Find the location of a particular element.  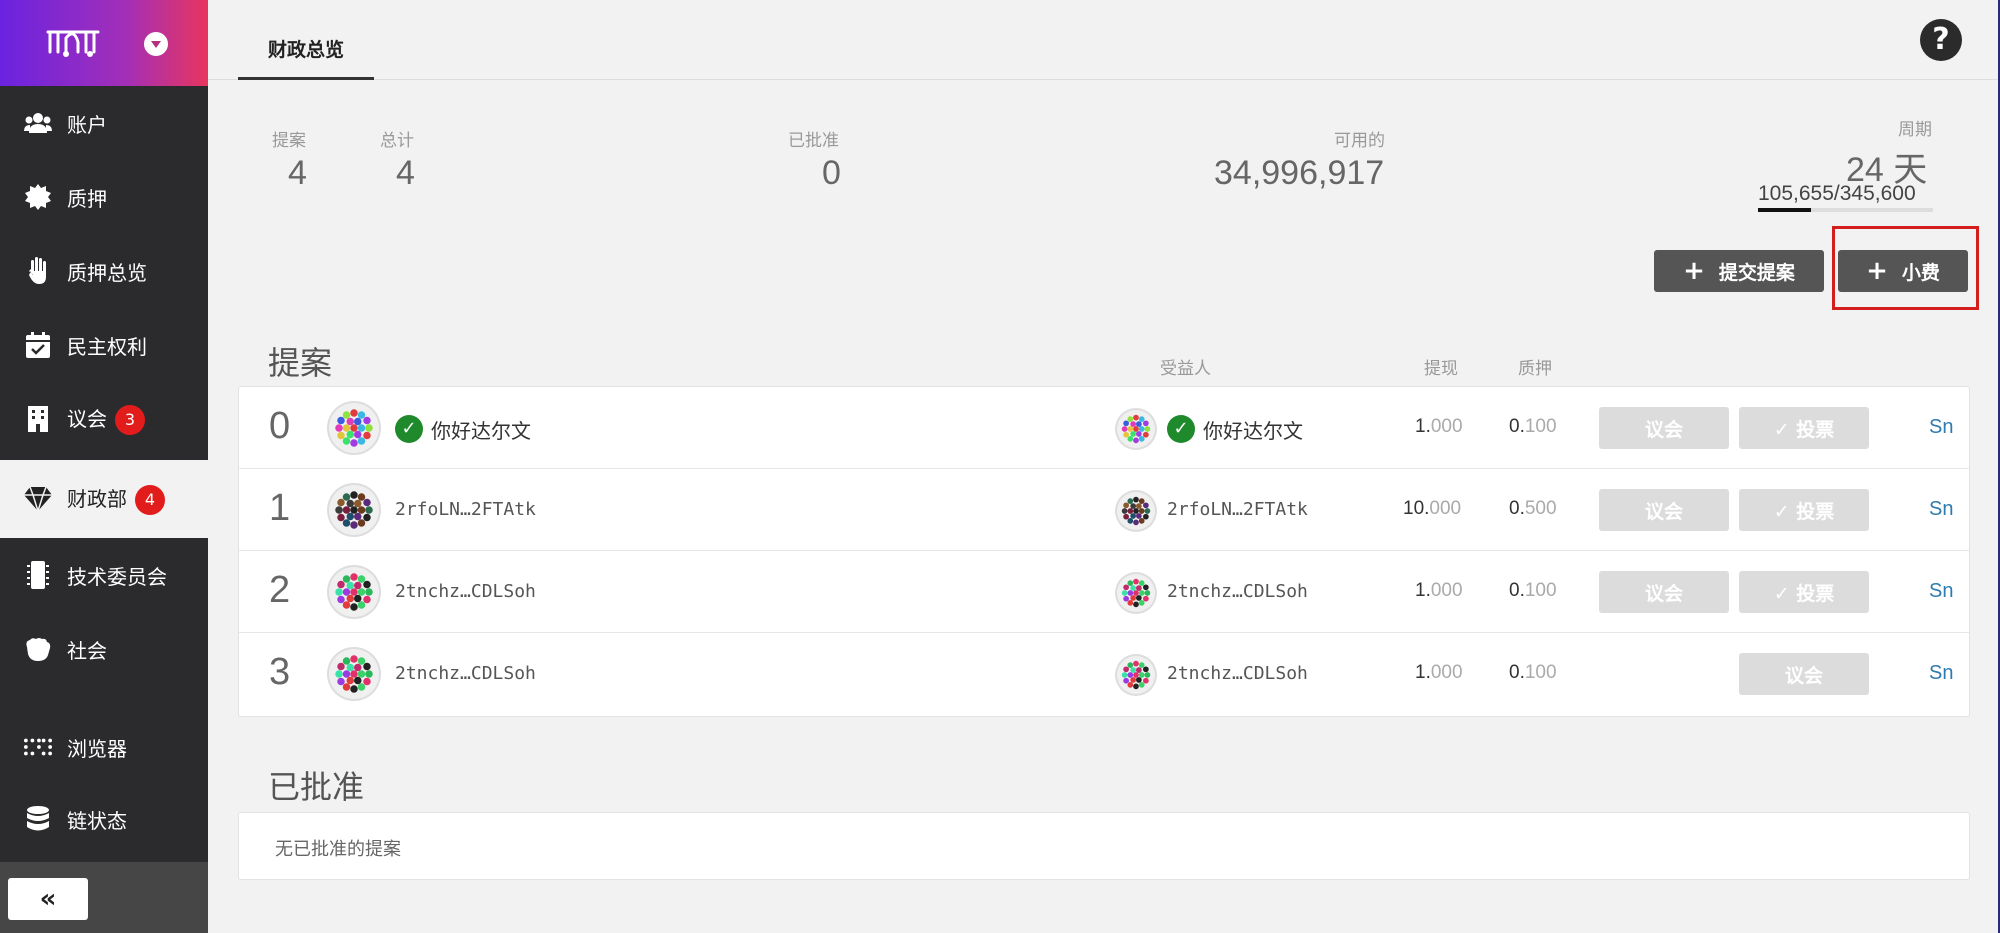

sidebar-item-accounts: 账户 is located at coordinates (104, 123).